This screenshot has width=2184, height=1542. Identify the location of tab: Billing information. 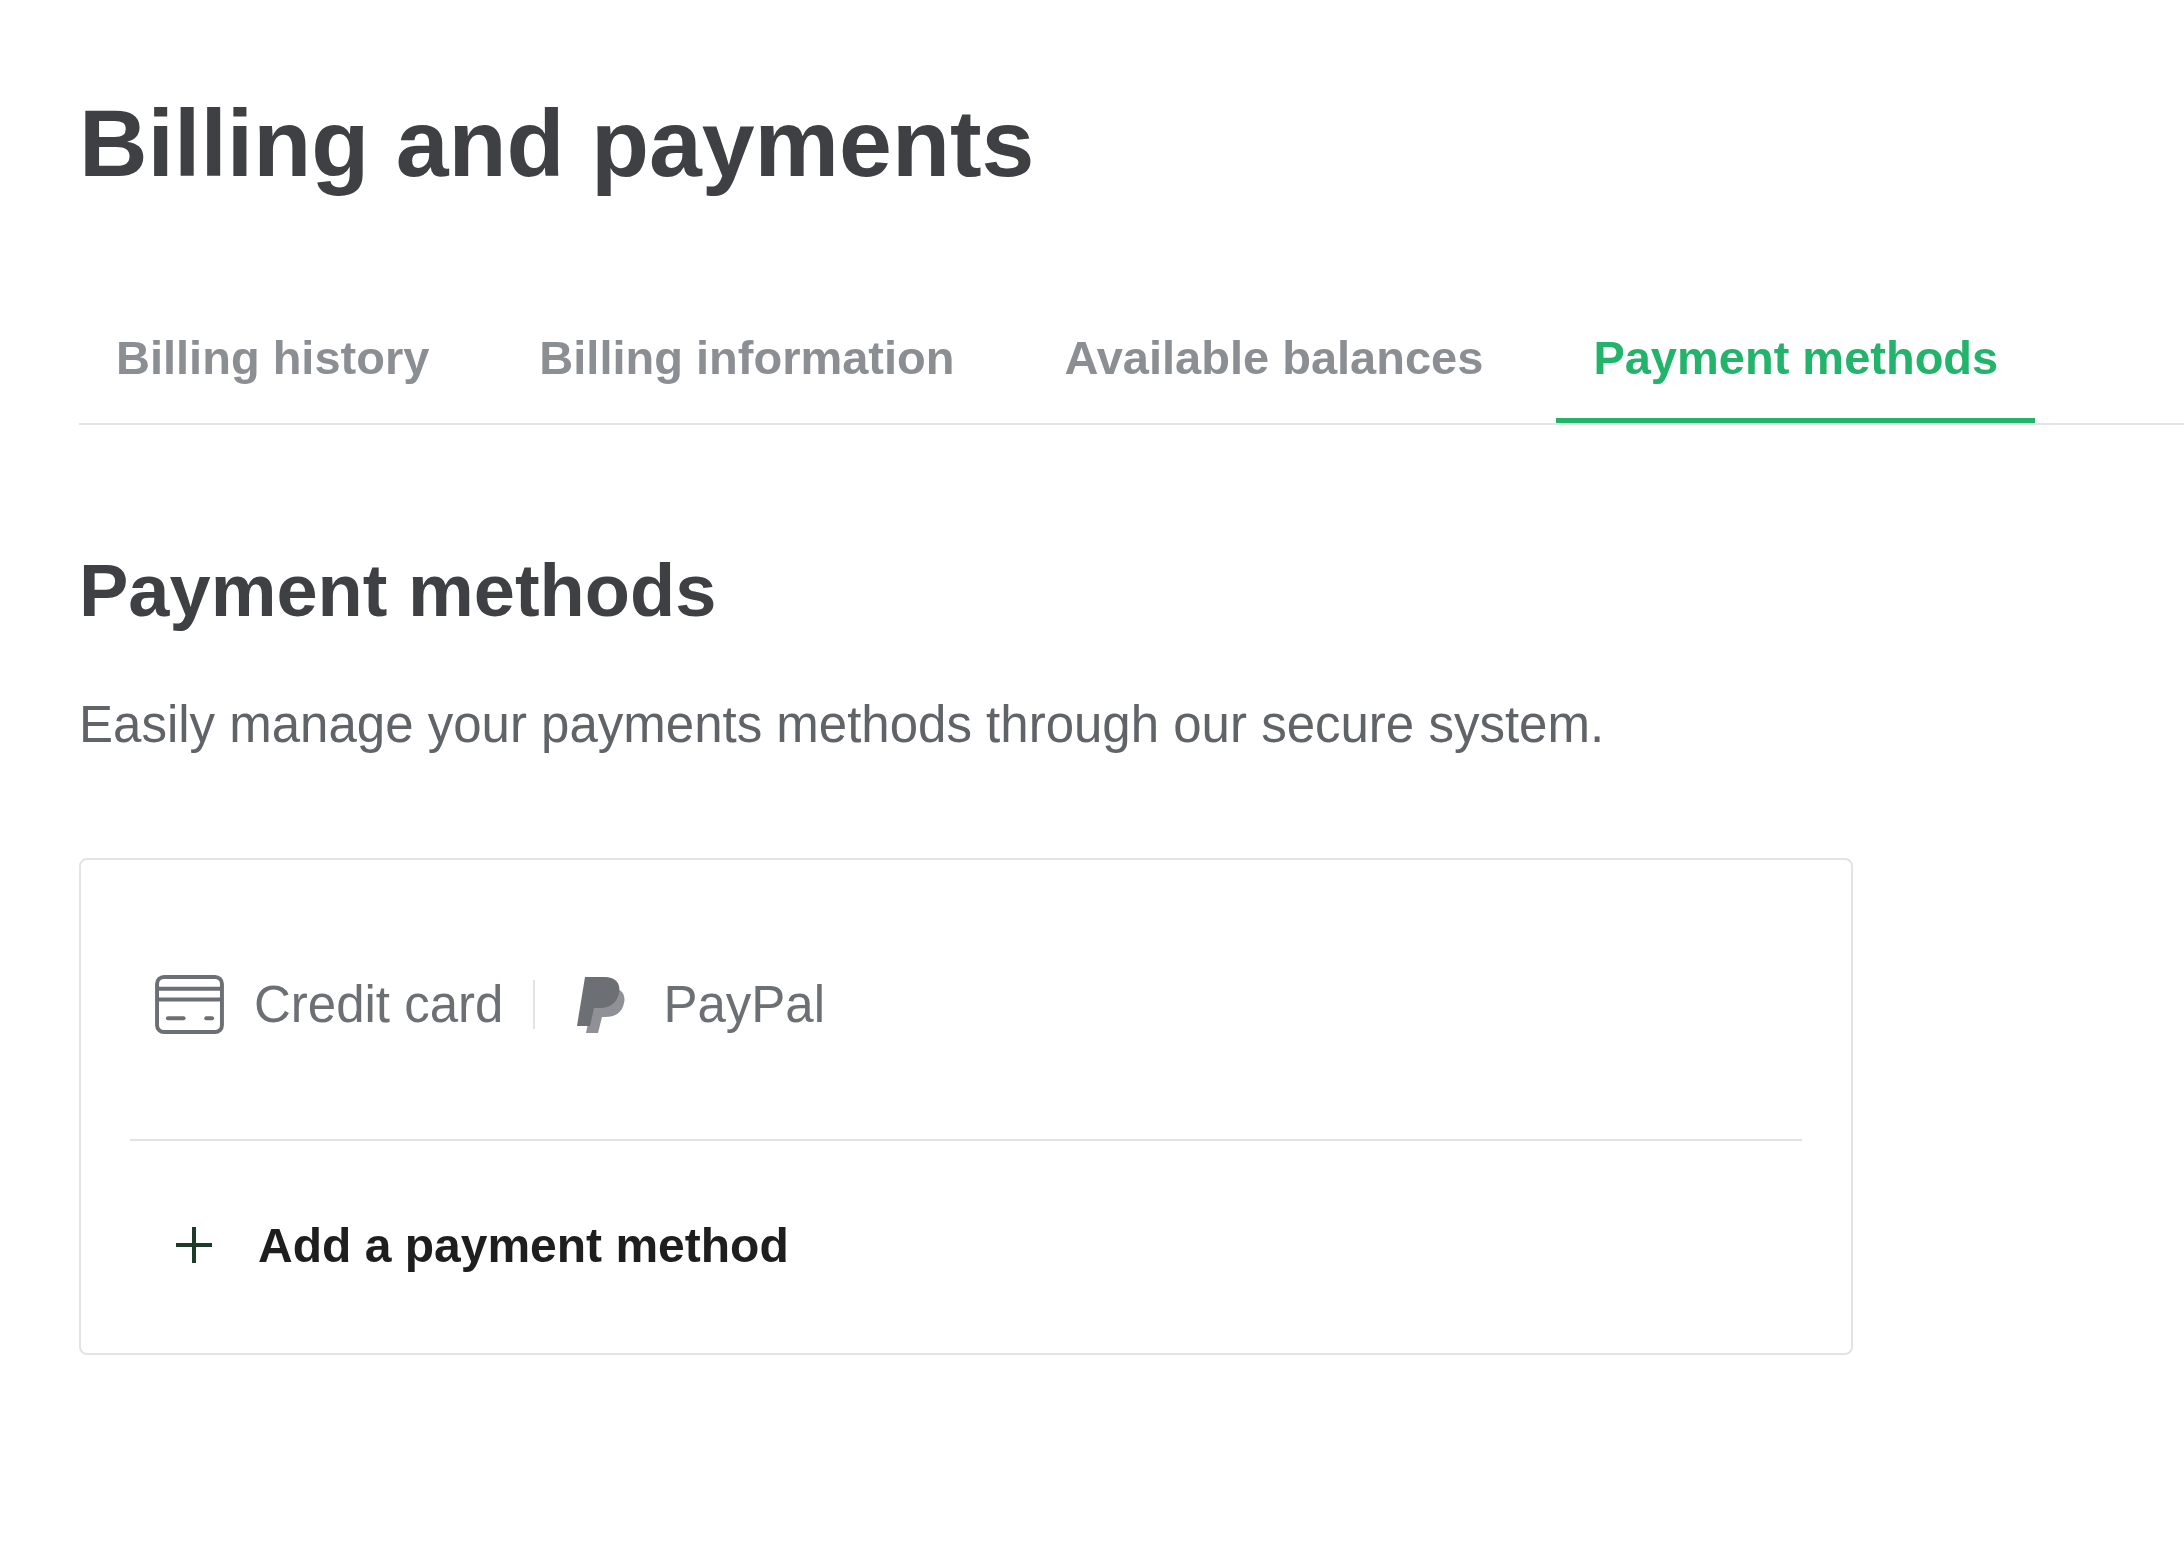
(747, 377).